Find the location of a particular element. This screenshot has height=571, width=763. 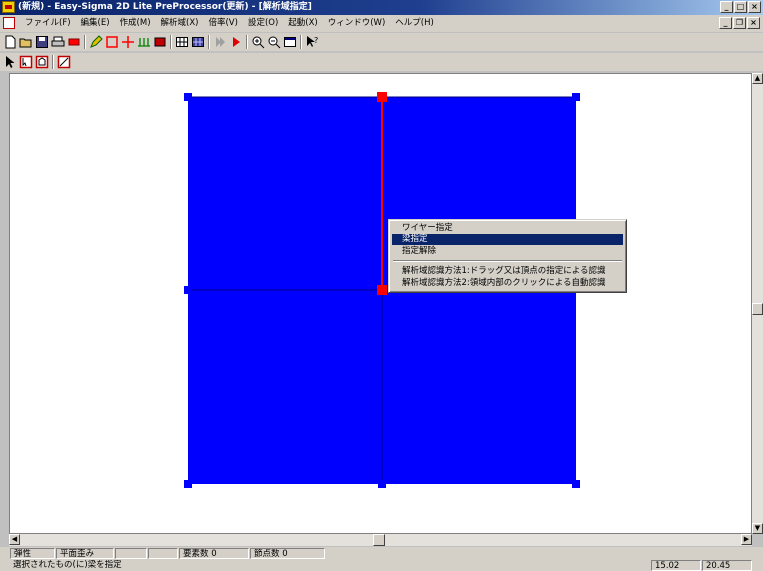

menu-launch: 起動(X) is located at coordinates (302, 23).